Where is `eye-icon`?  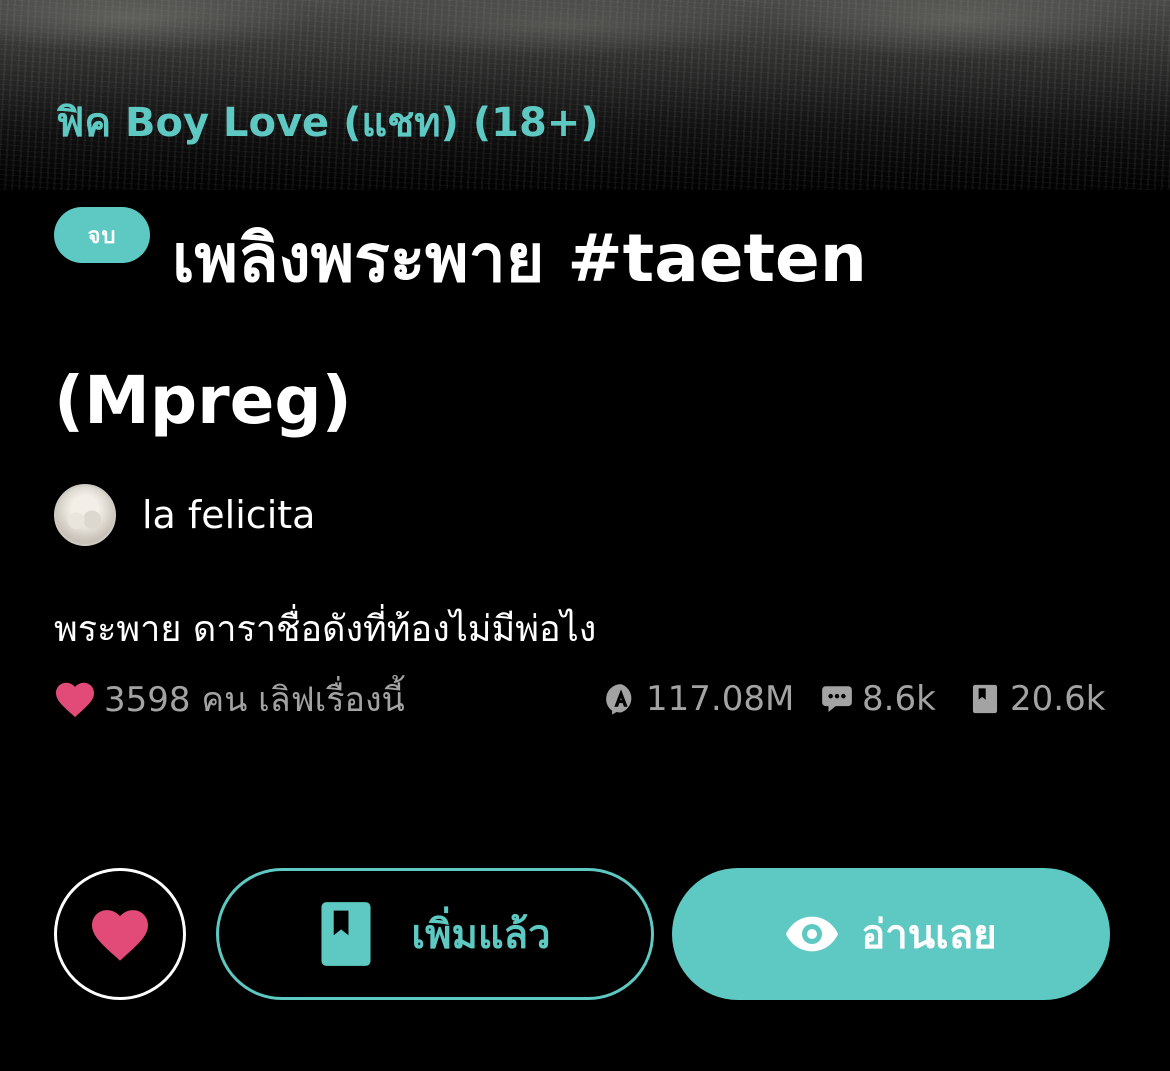 eye-icon is located at coordinates (812, 934).